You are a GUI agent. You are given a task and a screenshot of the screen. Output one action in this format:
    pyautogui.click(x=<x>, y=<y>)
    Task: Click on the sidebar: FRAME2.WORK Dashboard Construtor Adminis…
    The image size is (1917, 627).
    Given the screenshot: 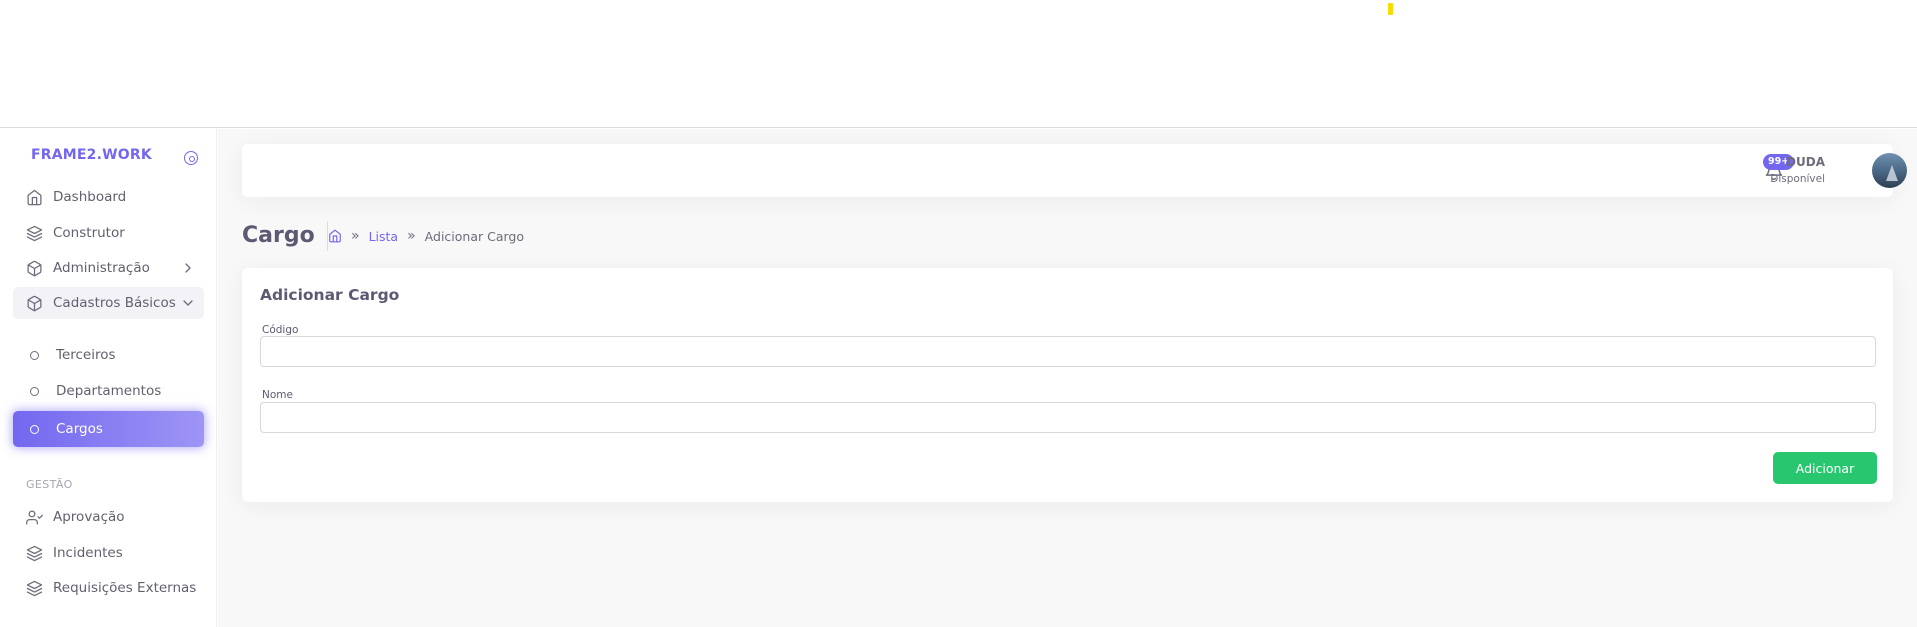 What is the action you would take?
    pyautogui.click(x=108, y=378)
    